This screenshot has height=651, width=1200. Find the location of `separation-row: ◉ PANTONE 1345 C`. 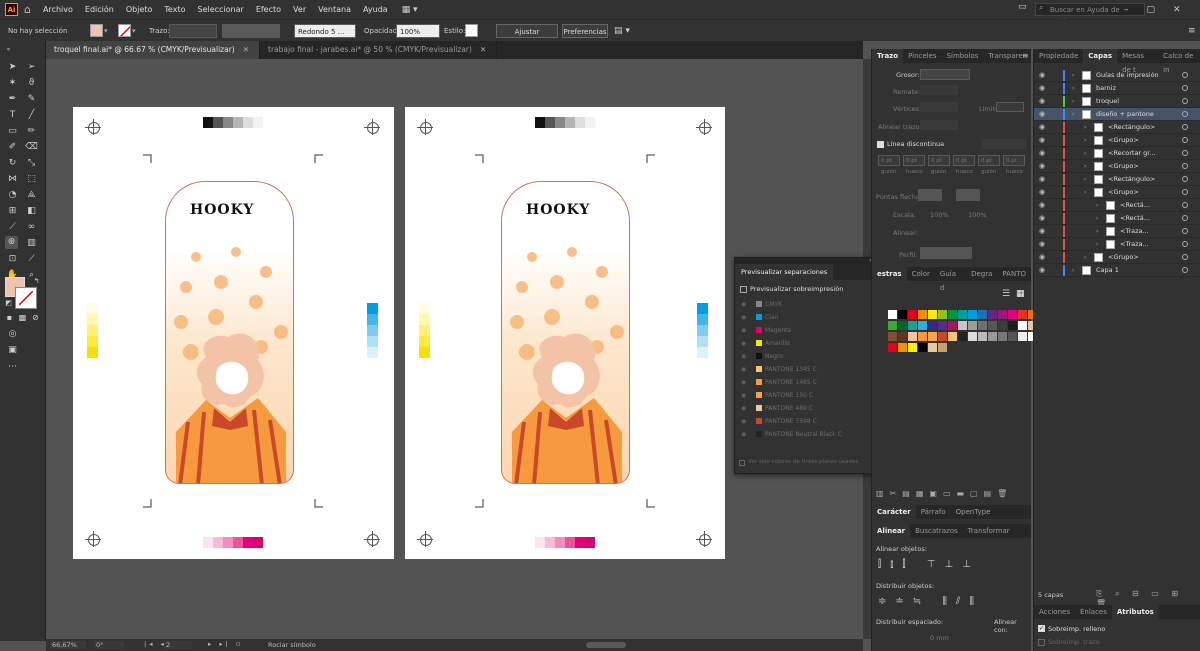

separation-row: ◉ PANTONE 1345 C is located at coordinates (812, 369).